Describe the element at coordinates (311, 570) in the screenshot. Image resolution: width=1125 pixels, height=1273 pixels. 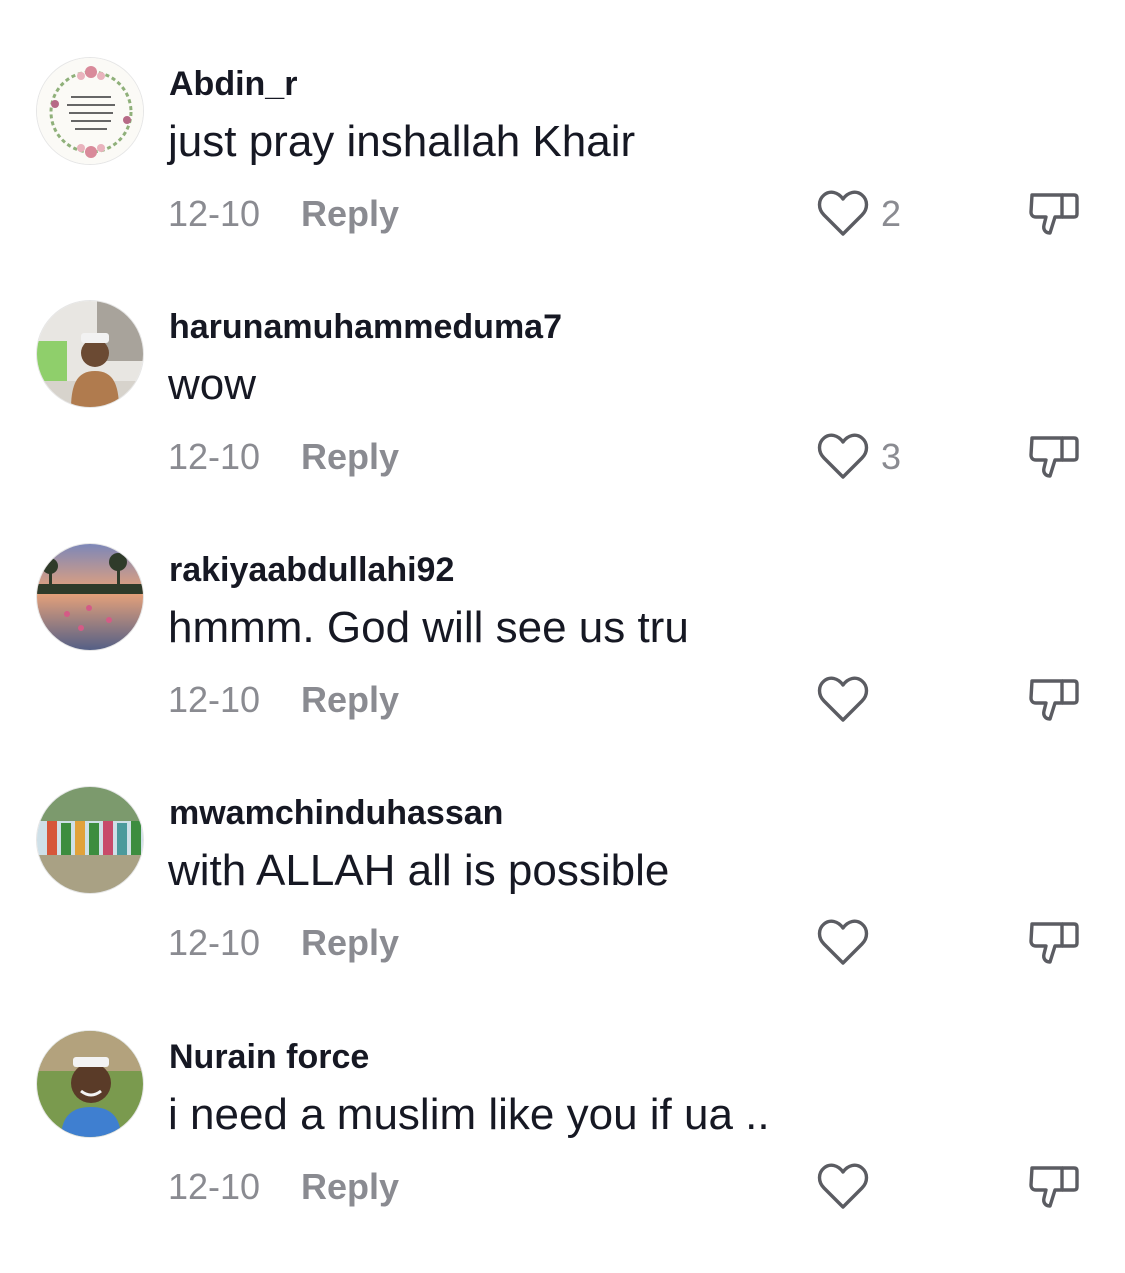
I see `comment-username: rakiyaabdullahi92` at that location.